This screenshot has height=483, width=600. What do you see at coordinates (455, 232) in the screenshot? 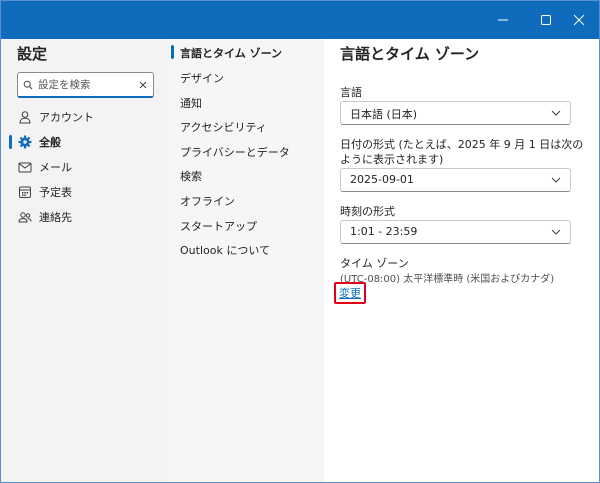
I see `time-format-dropdown: 1:01 - 23:59` at bounding box center [455, 232].